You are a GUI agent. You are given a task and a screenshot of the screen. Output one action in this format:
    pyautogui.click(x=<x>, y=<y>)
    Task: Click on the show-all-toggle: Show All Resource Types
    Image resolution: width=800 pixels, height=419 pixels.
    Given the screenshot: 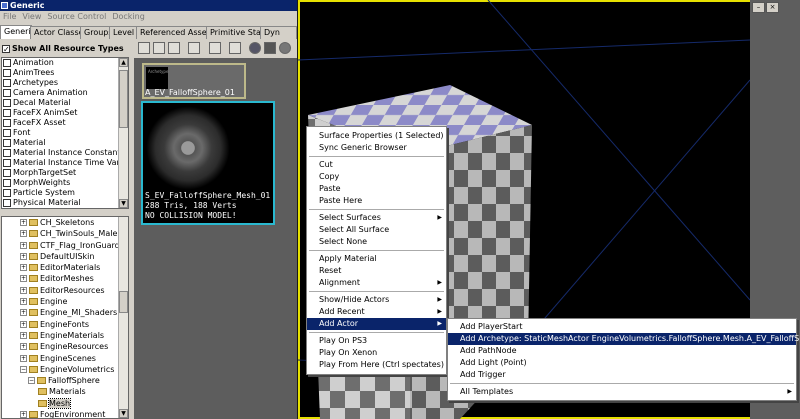 What is the action you would take?
    pyautogui.click(x=63, y=49)
    